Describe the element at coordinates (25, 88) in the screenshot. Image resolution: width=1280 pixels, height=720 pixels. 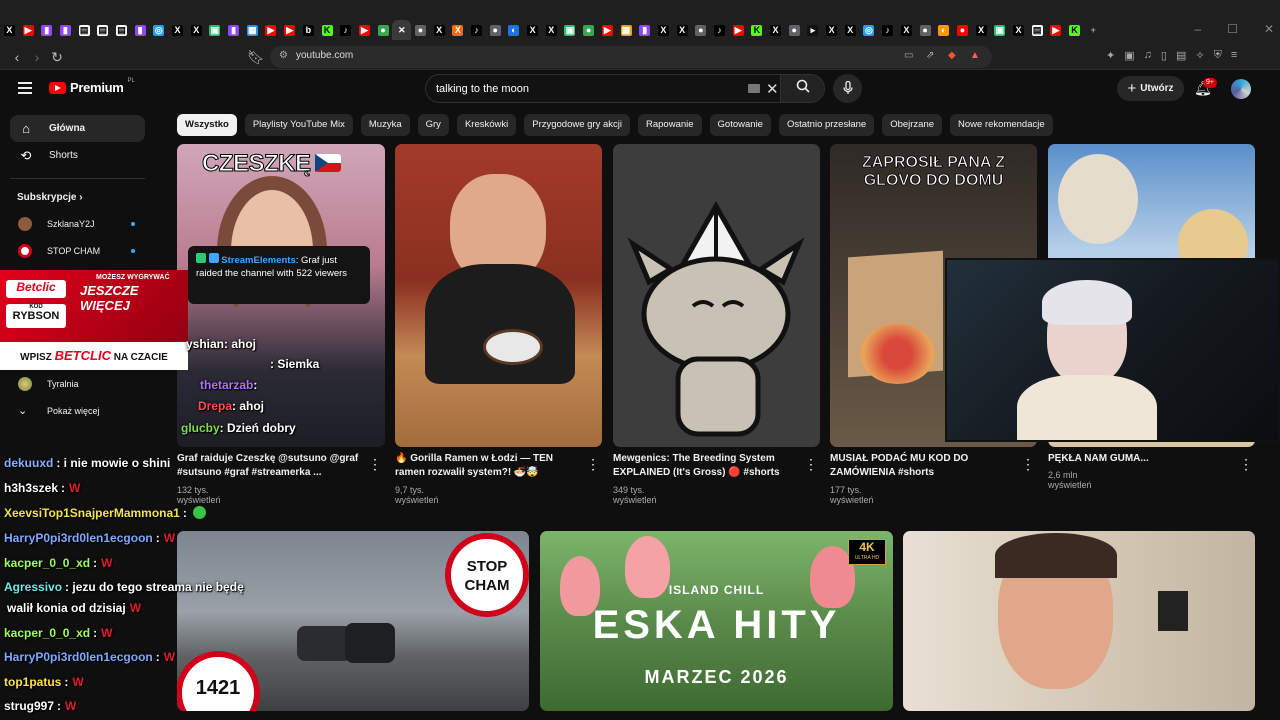
I see `guide-menu-icon` at that location.